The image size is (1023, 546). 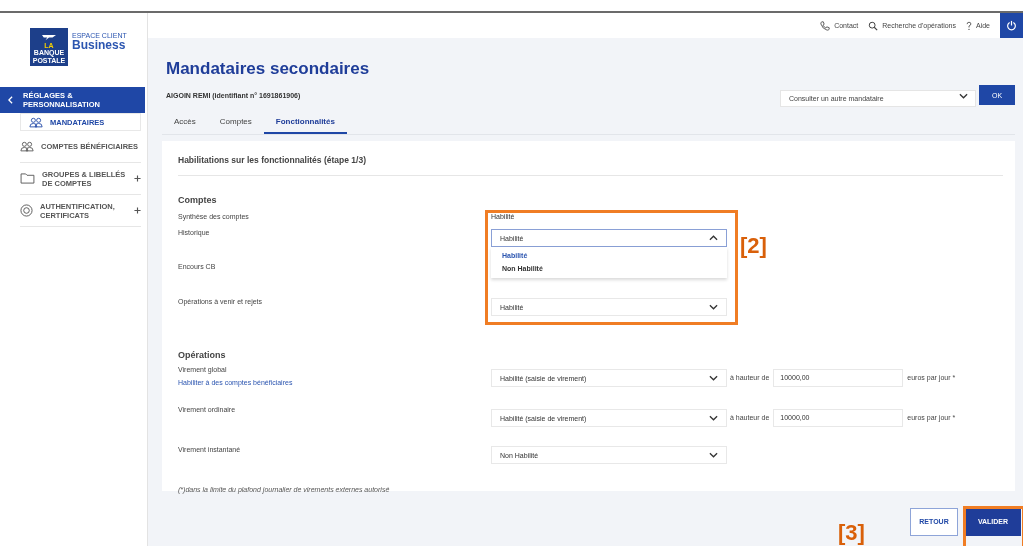 What do you see at coordinates (713, 238) in the screenshot?
I see `chevron-up-icon` at bounding box center [713, 238].